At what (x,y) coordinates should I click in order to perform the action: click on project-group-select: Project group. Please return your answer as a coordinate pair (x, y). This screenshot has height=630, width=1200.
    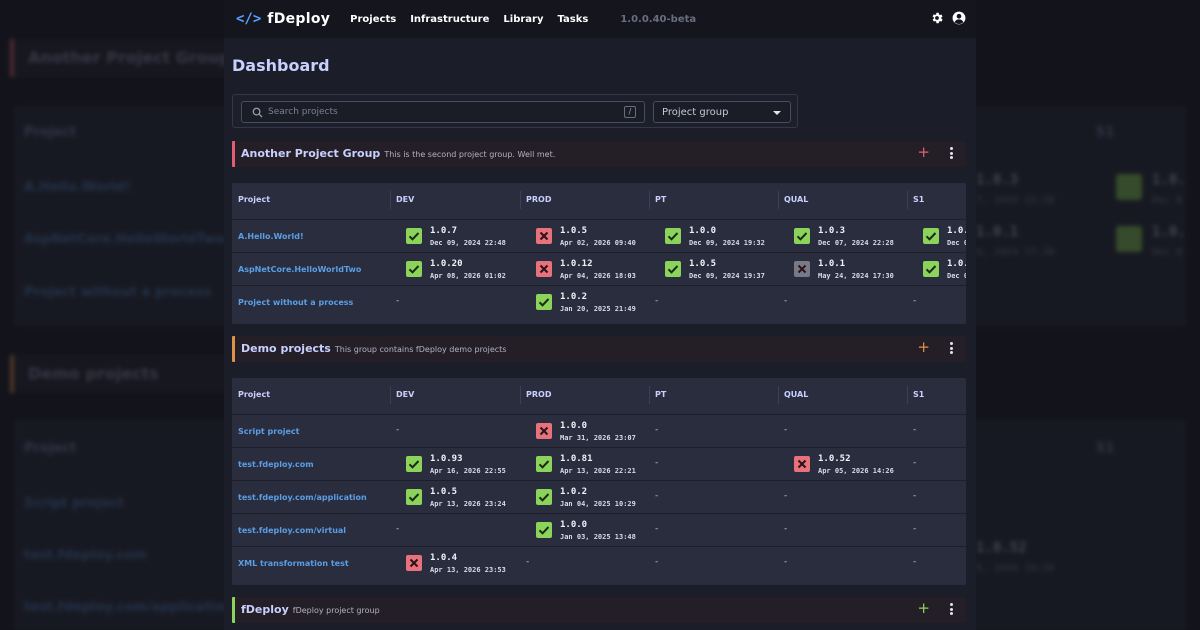
    Looking at the image, I should click on (722, 112).